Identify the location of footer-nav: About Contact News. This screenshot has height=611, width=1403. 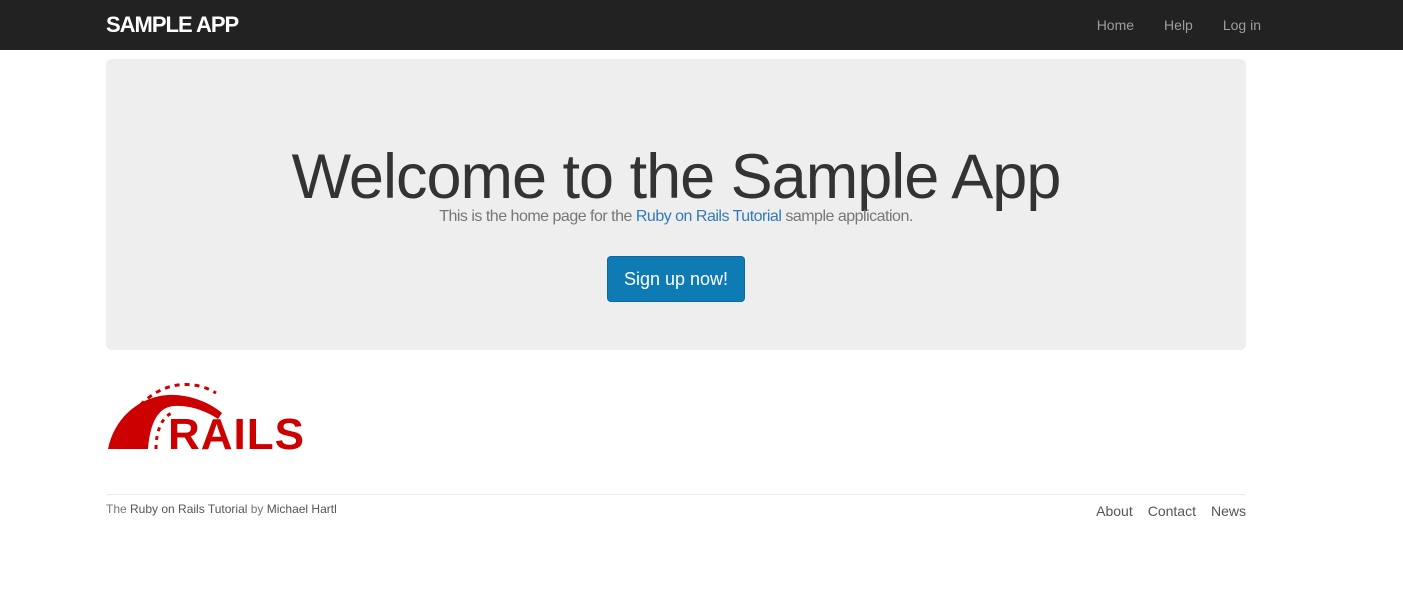
(1163, 511).